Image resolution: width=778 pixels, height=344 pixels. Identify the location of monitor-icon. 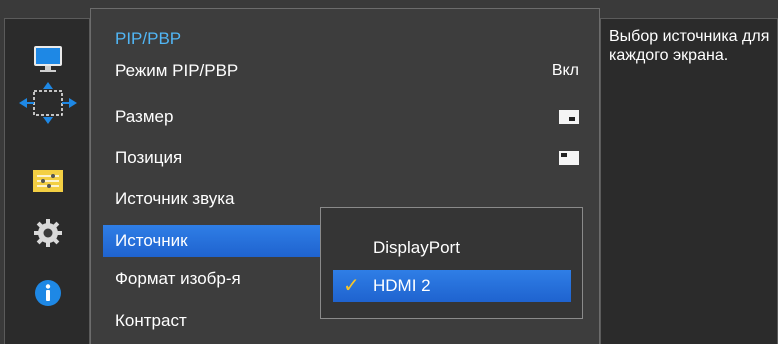
(48, 59).